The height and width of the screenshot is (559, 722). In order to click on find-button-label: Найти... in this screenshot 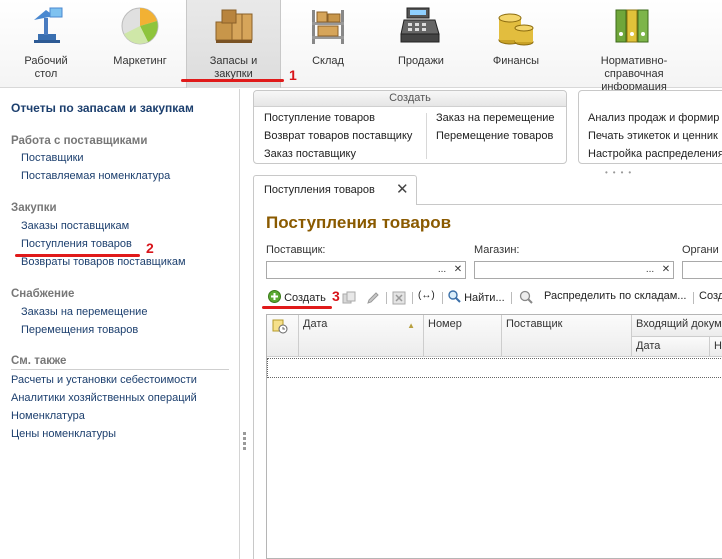, I will do `click(484, 298)`.